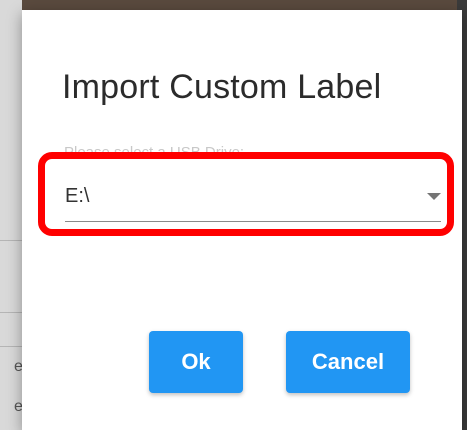  What do you see at coordinates (11, 215) in the screenshot?
I see `background-window: e e` at bounding box center [11, 215].